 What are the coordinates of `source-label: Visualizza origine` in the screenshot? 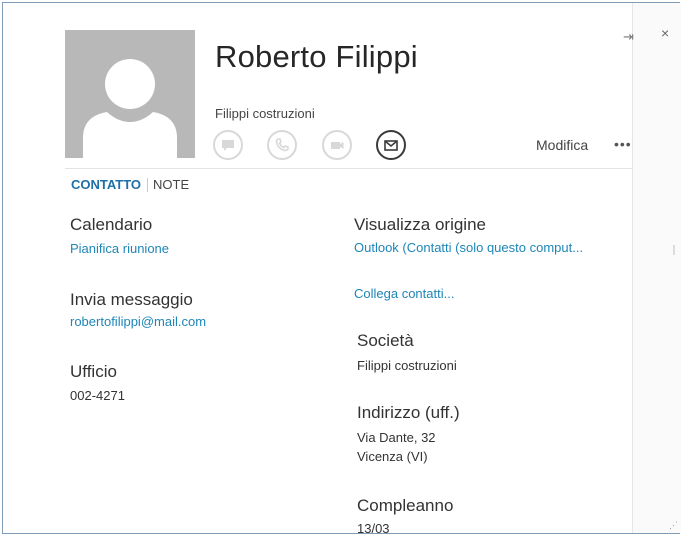 It's located at (420, 224).